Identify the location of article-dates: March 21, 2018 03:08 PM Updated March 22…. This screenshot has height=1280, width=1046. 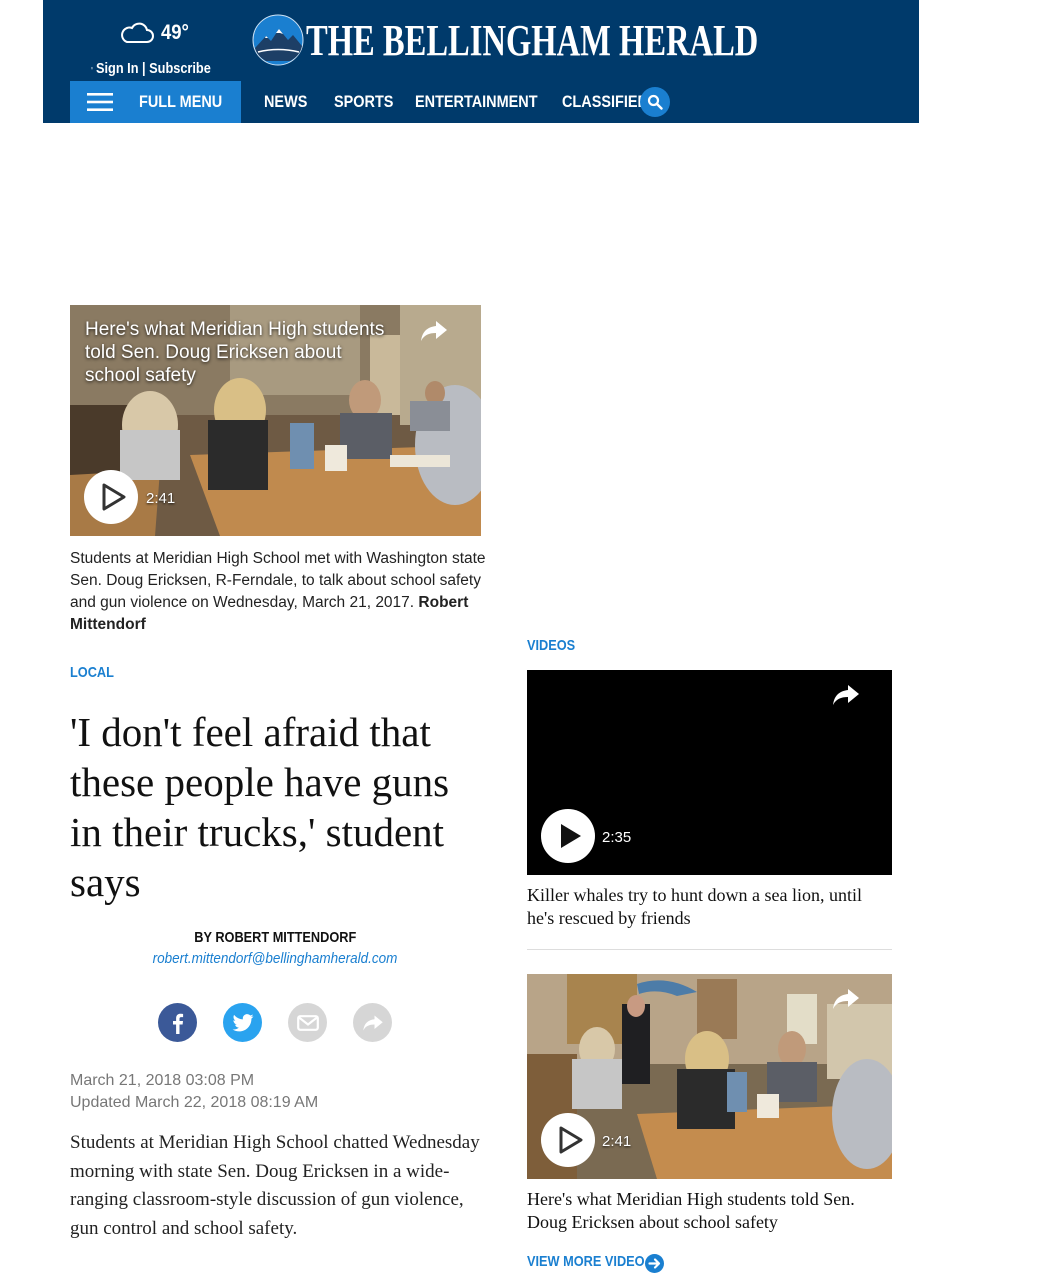
(194, 1092).